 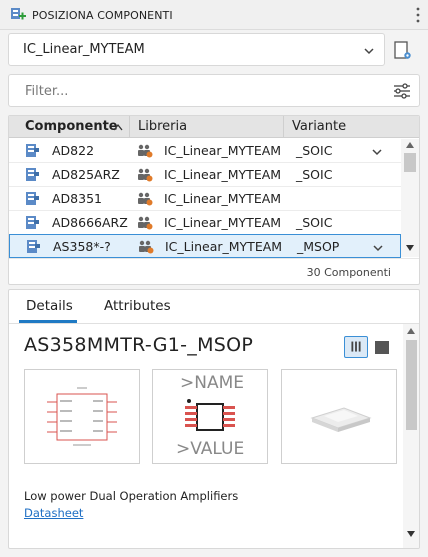 I want to click on schematic-symbol-icon, so click(x=82, y=416).